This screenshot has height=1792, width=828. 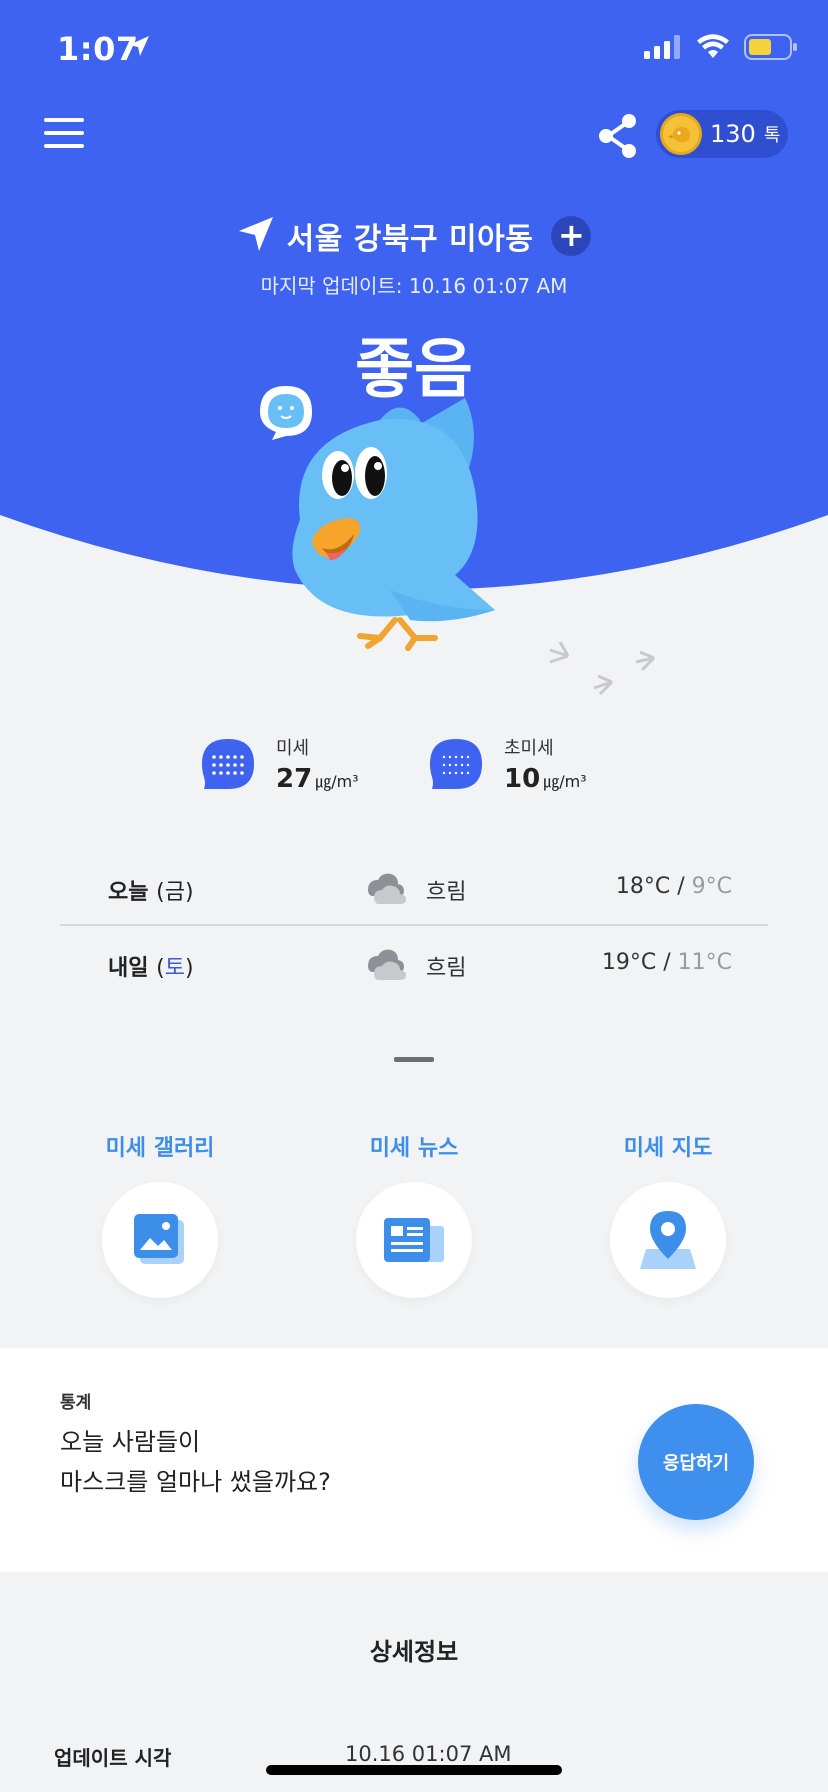 What do you see at coordinates (130, 1442) in the screenshot?
I see `survey-question-line1: 오늘 사람들이` at bounding box center [130, 1442].